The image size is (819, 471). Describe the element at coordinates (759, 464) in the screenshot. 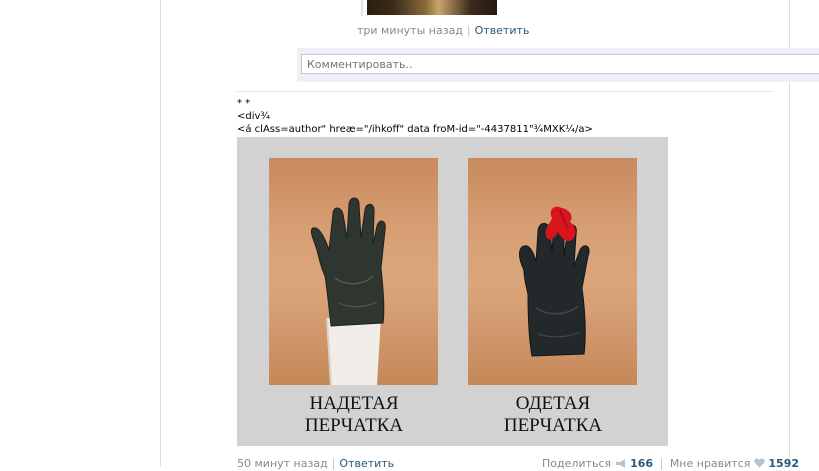

I see `heart-icon` at that location.